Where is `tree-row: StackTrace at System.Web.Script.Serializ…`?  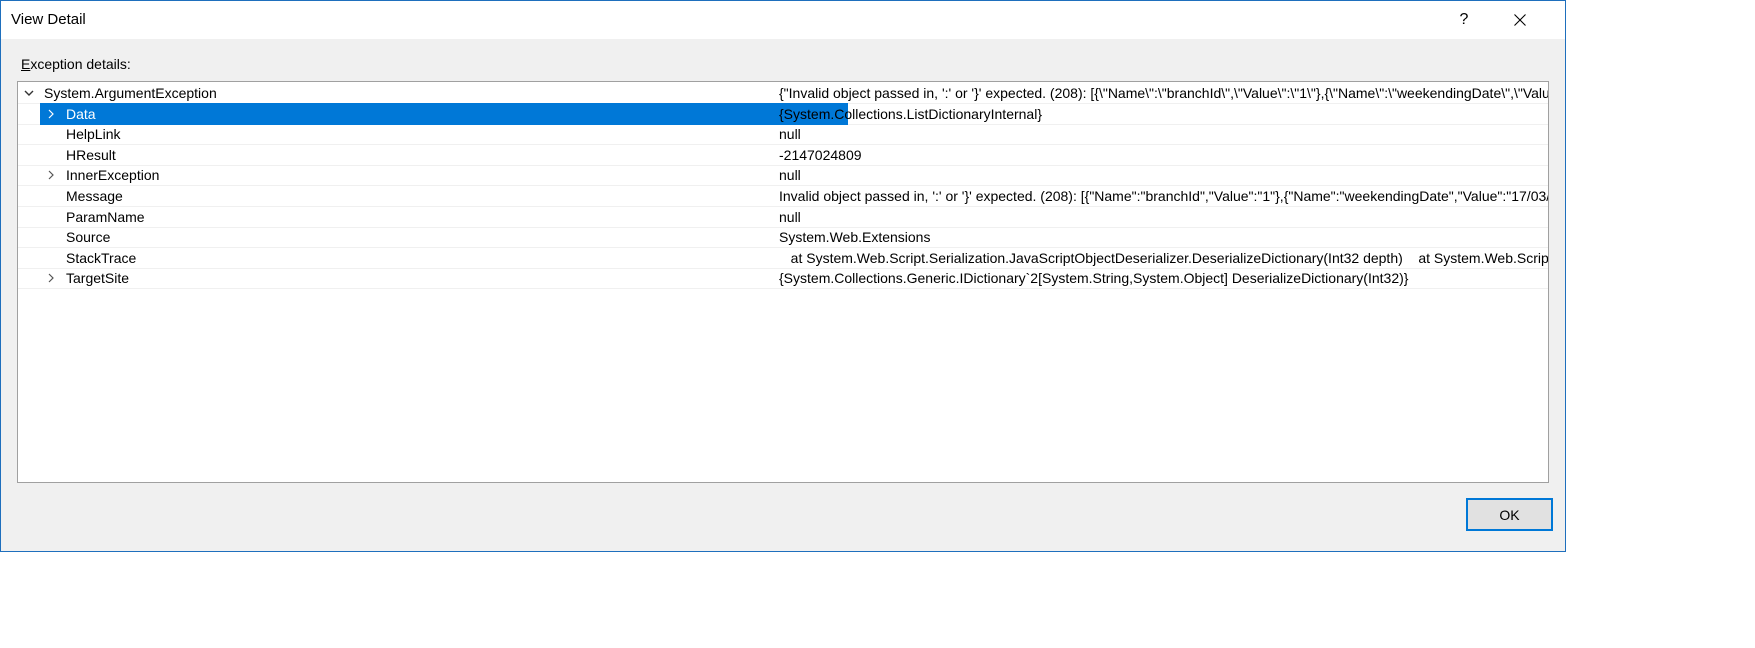
tree-row: StackTrace at System.Web.Script.Serializ… is located at coordinates (783, 258).